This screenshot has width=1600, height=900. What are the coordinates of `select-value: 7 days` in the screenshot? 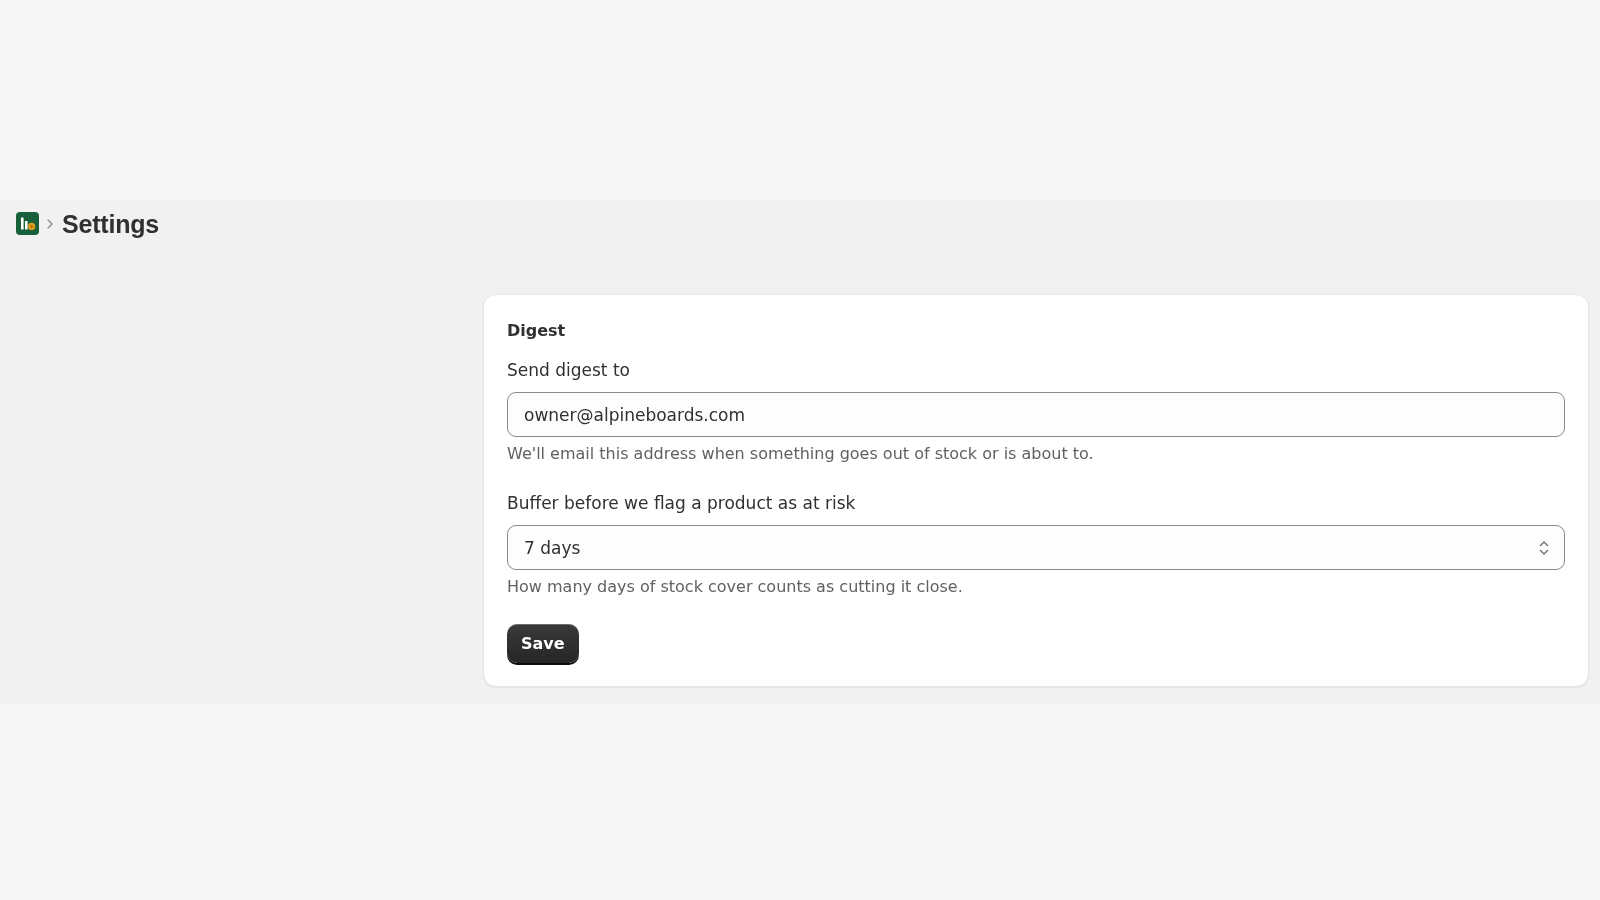 It's located at (552, 547).